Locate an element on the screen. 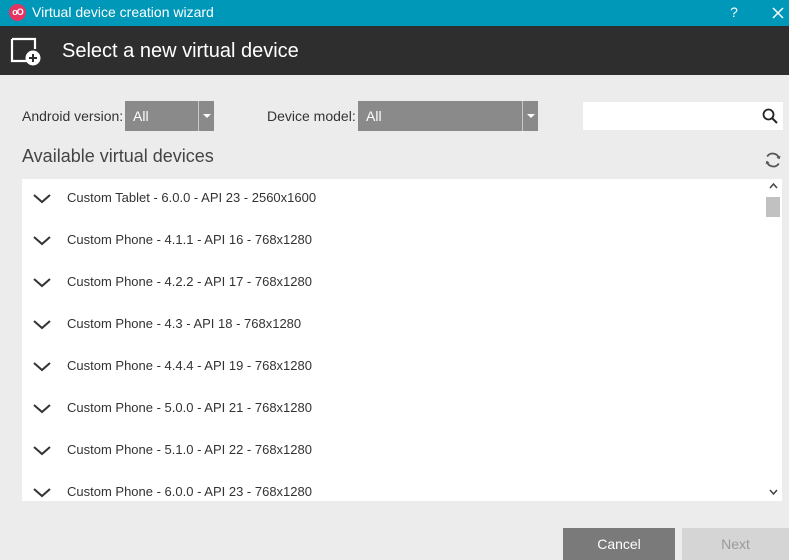 The image size is (789, 560). add-device-icon is located at coordinates (25, 51).